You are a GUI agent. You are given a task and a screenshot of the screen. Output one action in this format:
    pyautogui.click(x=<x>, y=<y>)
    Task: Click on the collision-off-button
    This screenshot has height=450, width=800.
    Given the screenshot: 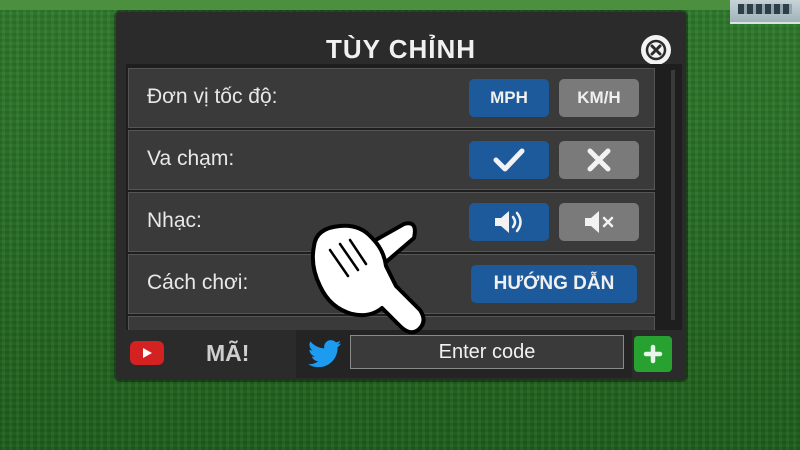 What is the action you would take?
    pyautogui.click(x=599, y=160)
    